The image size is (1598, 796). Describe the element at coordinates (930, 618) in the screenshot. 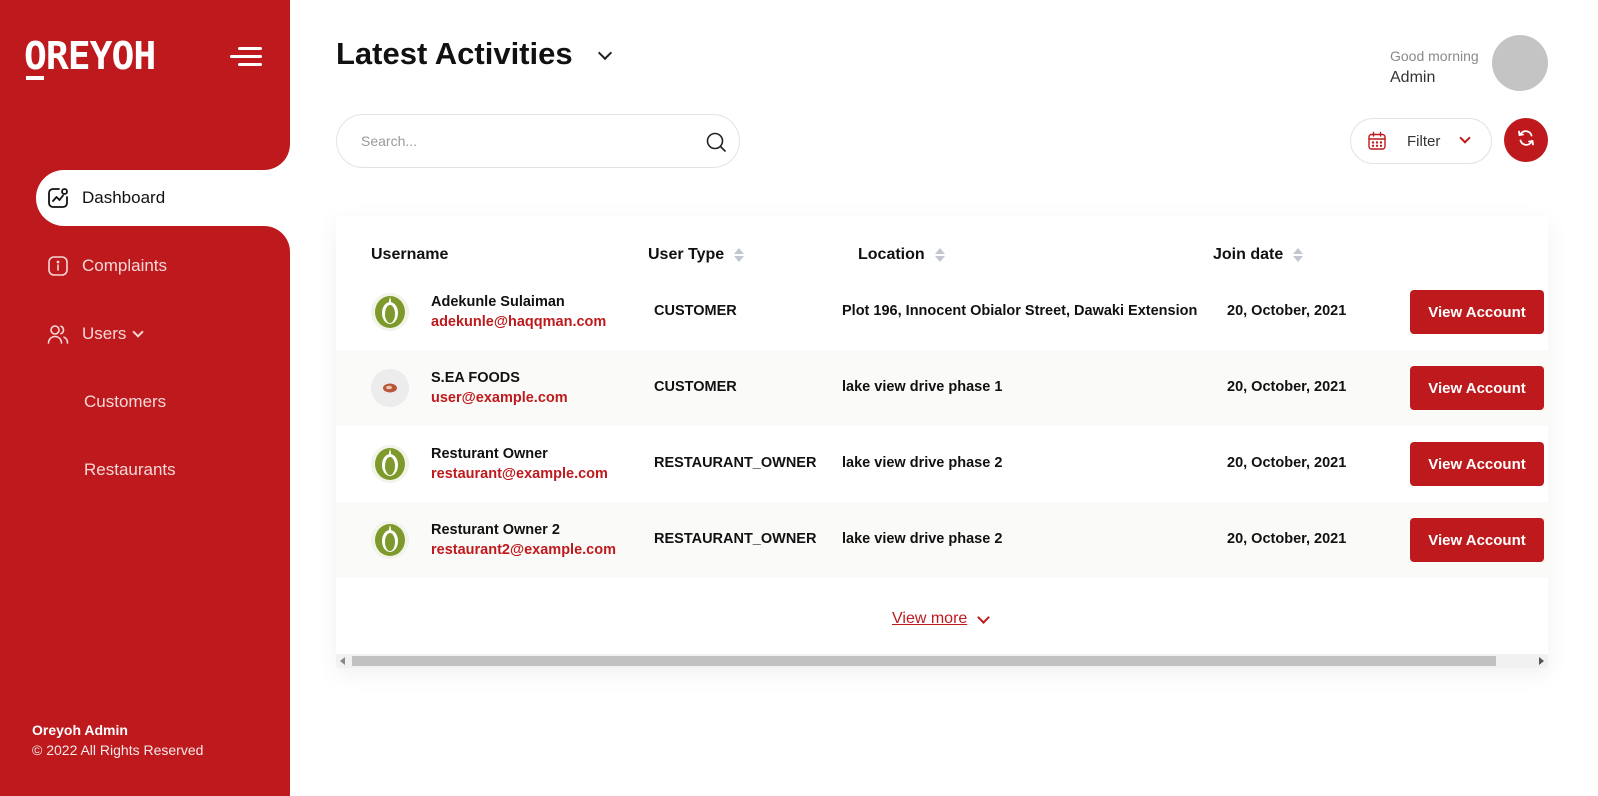

I see `view-more-label: View more` at that location.